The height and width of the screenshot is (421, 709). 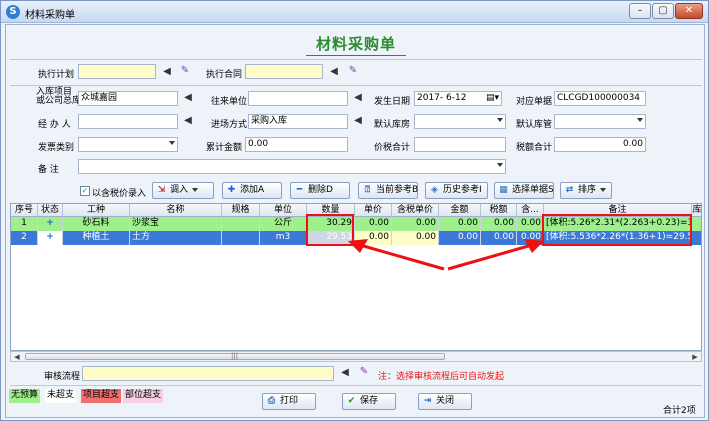 I want to click on default-keeper-select, so click(x=600, y=121).